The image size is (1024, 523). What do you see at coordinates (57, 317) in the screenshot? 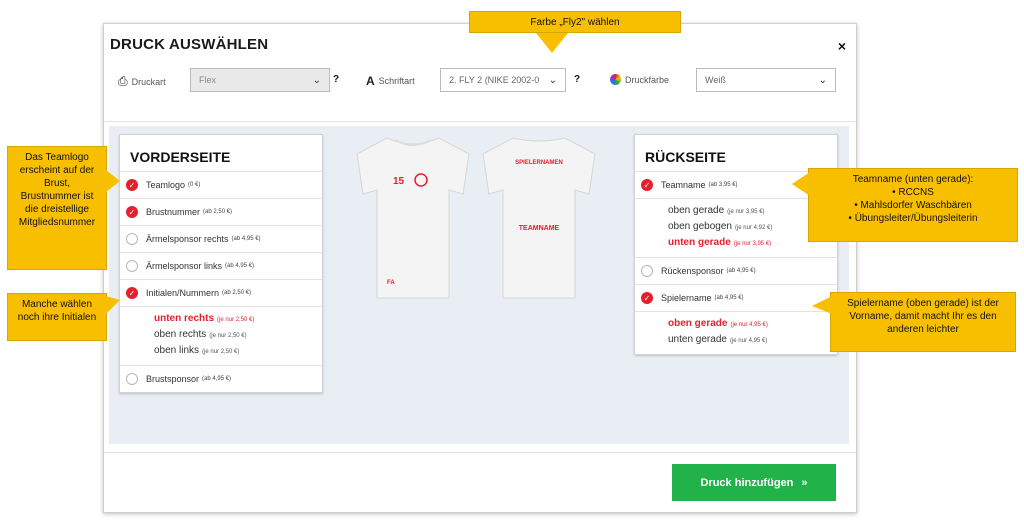
I see `callout-initialen: Manche wählen noch ihre Initialen` at bounding box center [57, 317].